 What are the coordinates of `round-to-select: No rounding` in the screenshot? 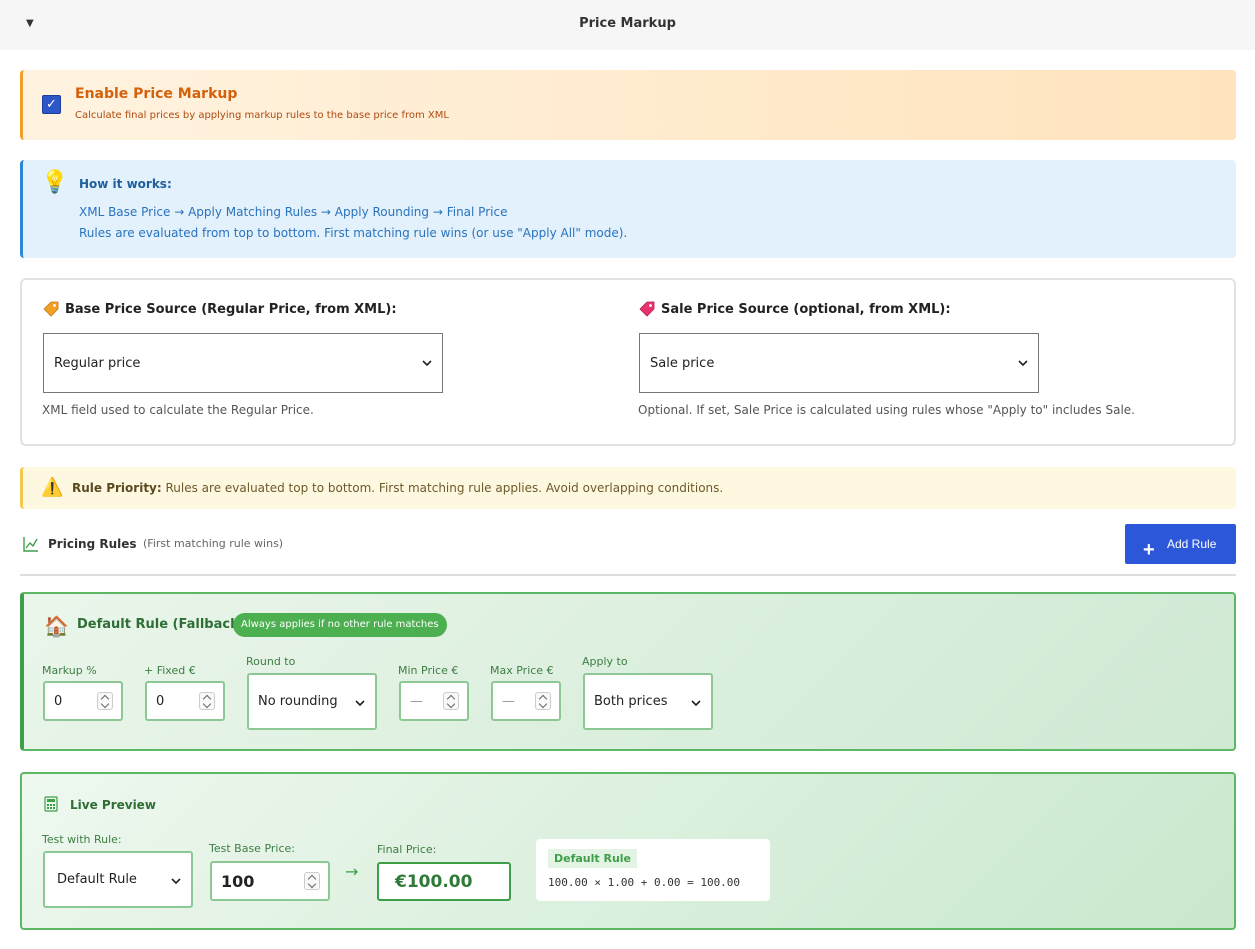 It's located at (312, 701).